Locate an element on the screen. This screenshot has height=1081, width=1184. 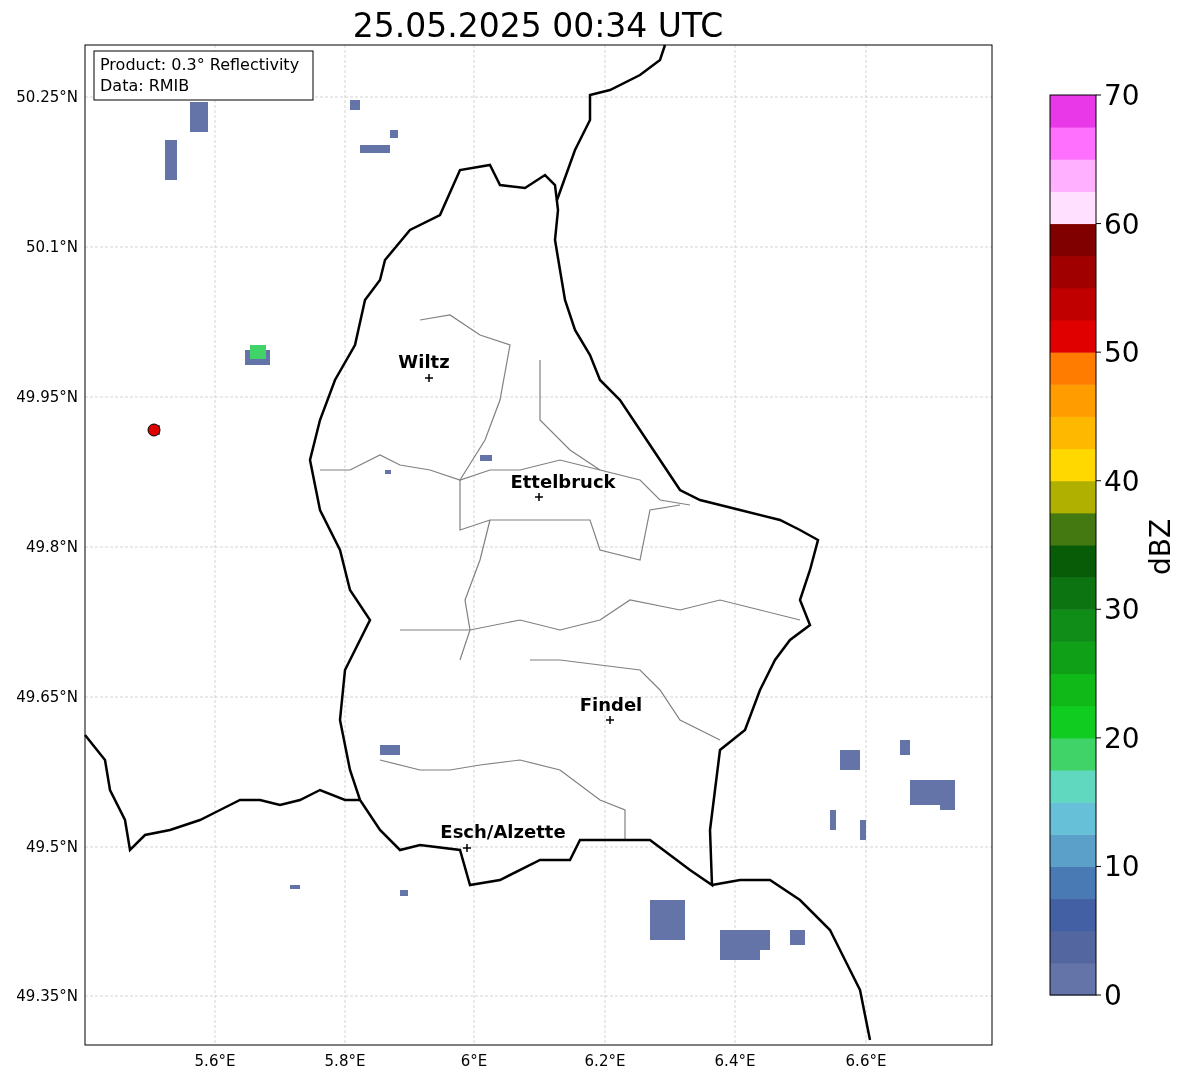
latitude-label: 49.8°N is located at coordinates (51, 547).